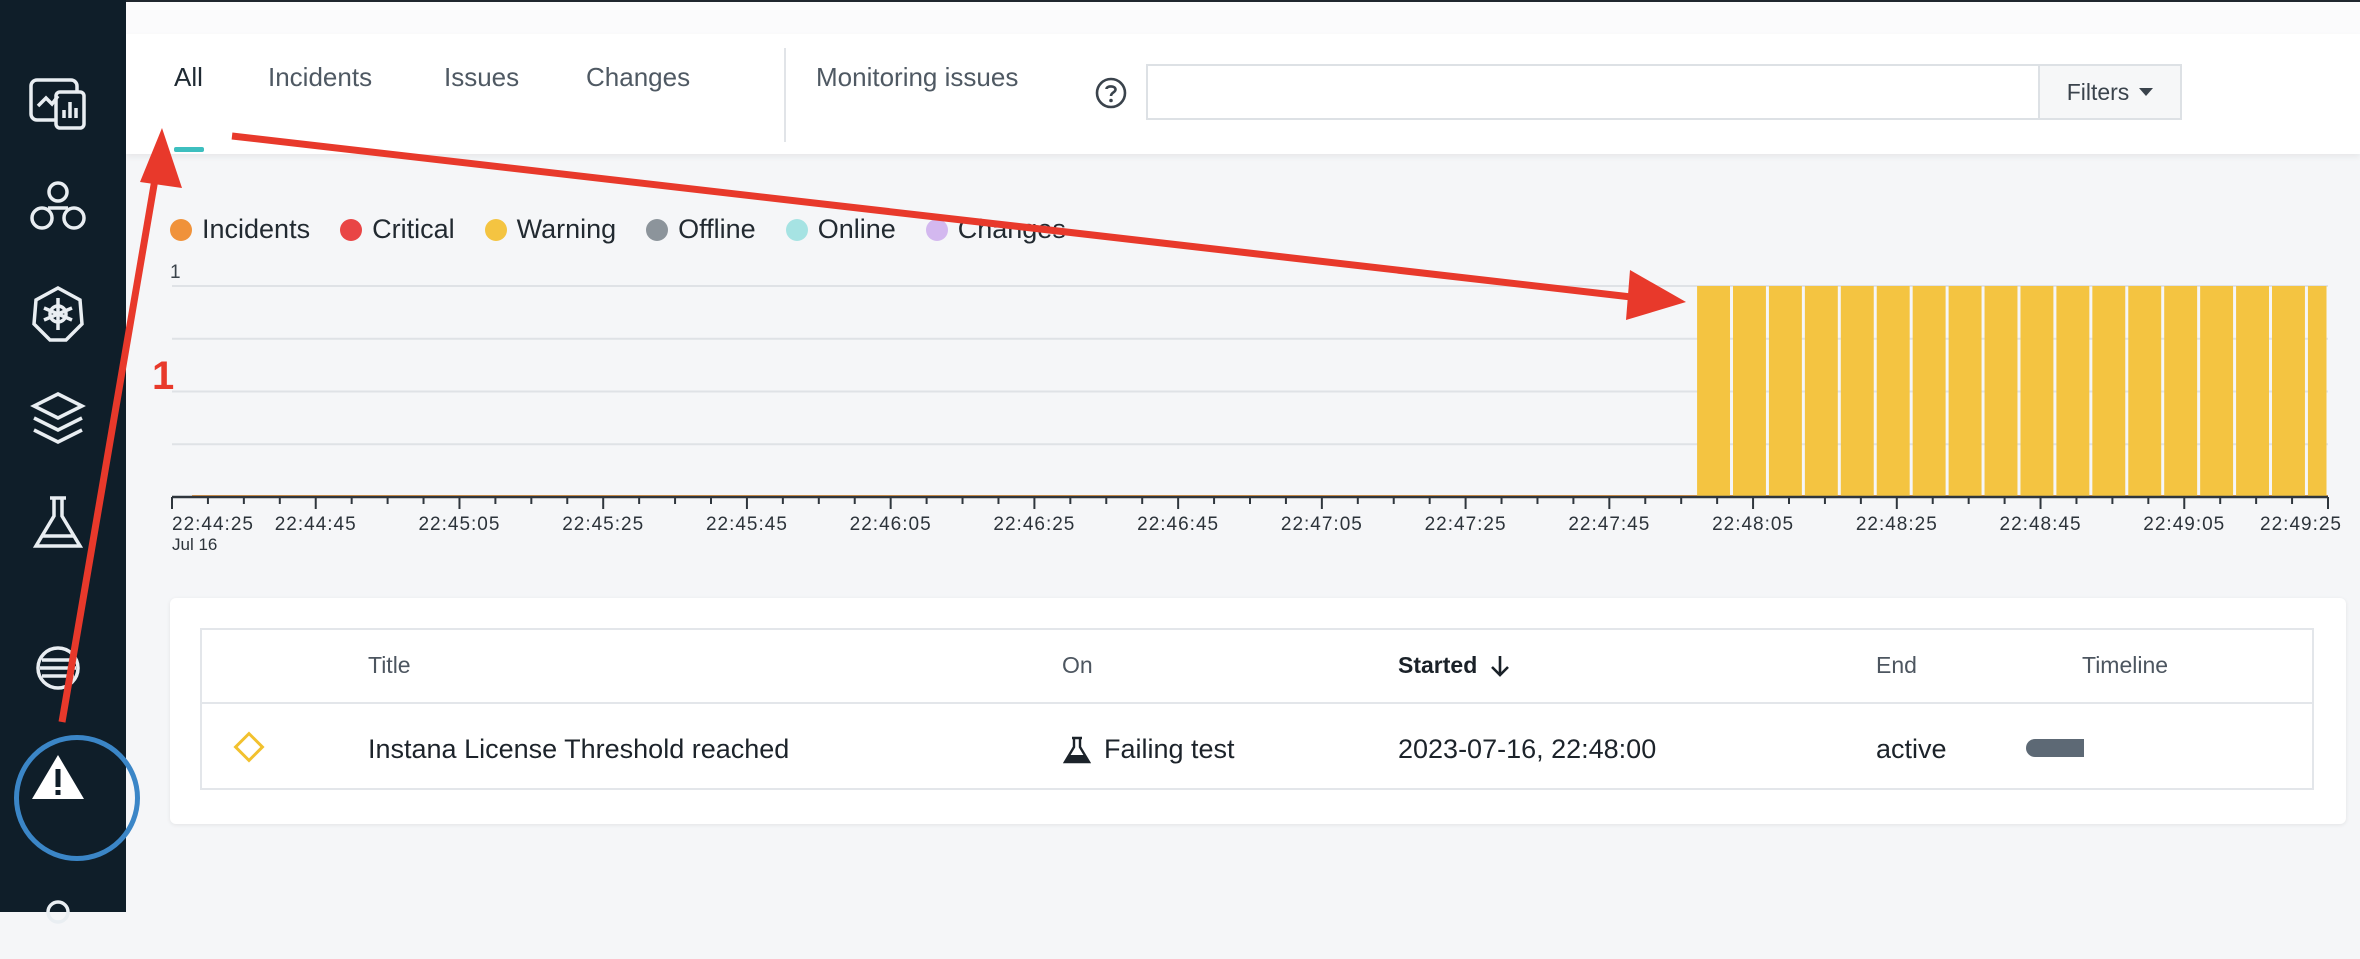  What do you see at coordinates (316, 524) in the screenshot?
I see `x-tick-label: 22:44:45` at bounding box center [316, 524].